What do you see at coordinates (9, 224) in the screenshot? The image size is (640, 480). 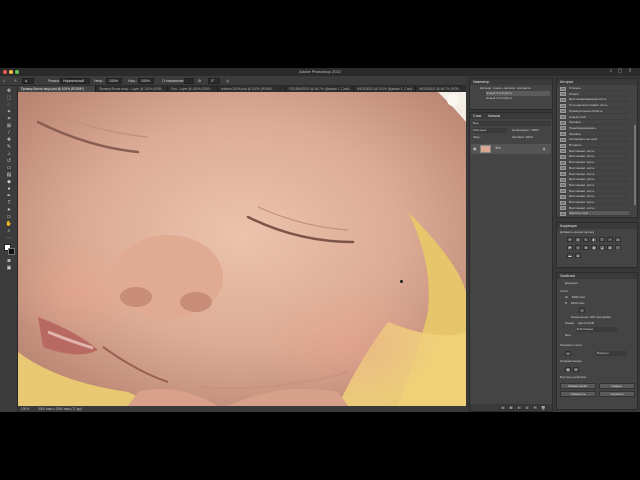 I see `hand-tool-icon: ✋` at bounding box center [9, 224].